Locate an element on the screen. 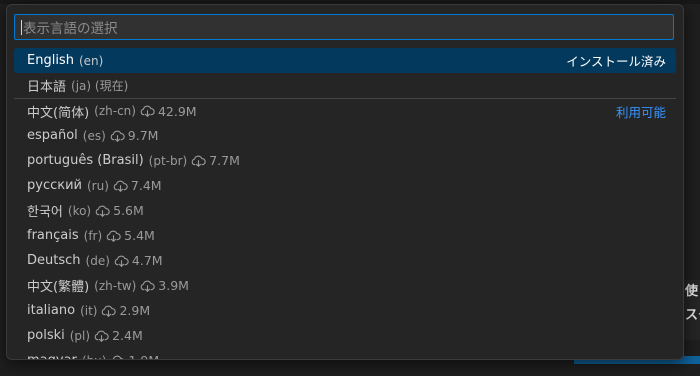  search-placeholder: 表示言語の選択 is located at coordinates (70, 29).